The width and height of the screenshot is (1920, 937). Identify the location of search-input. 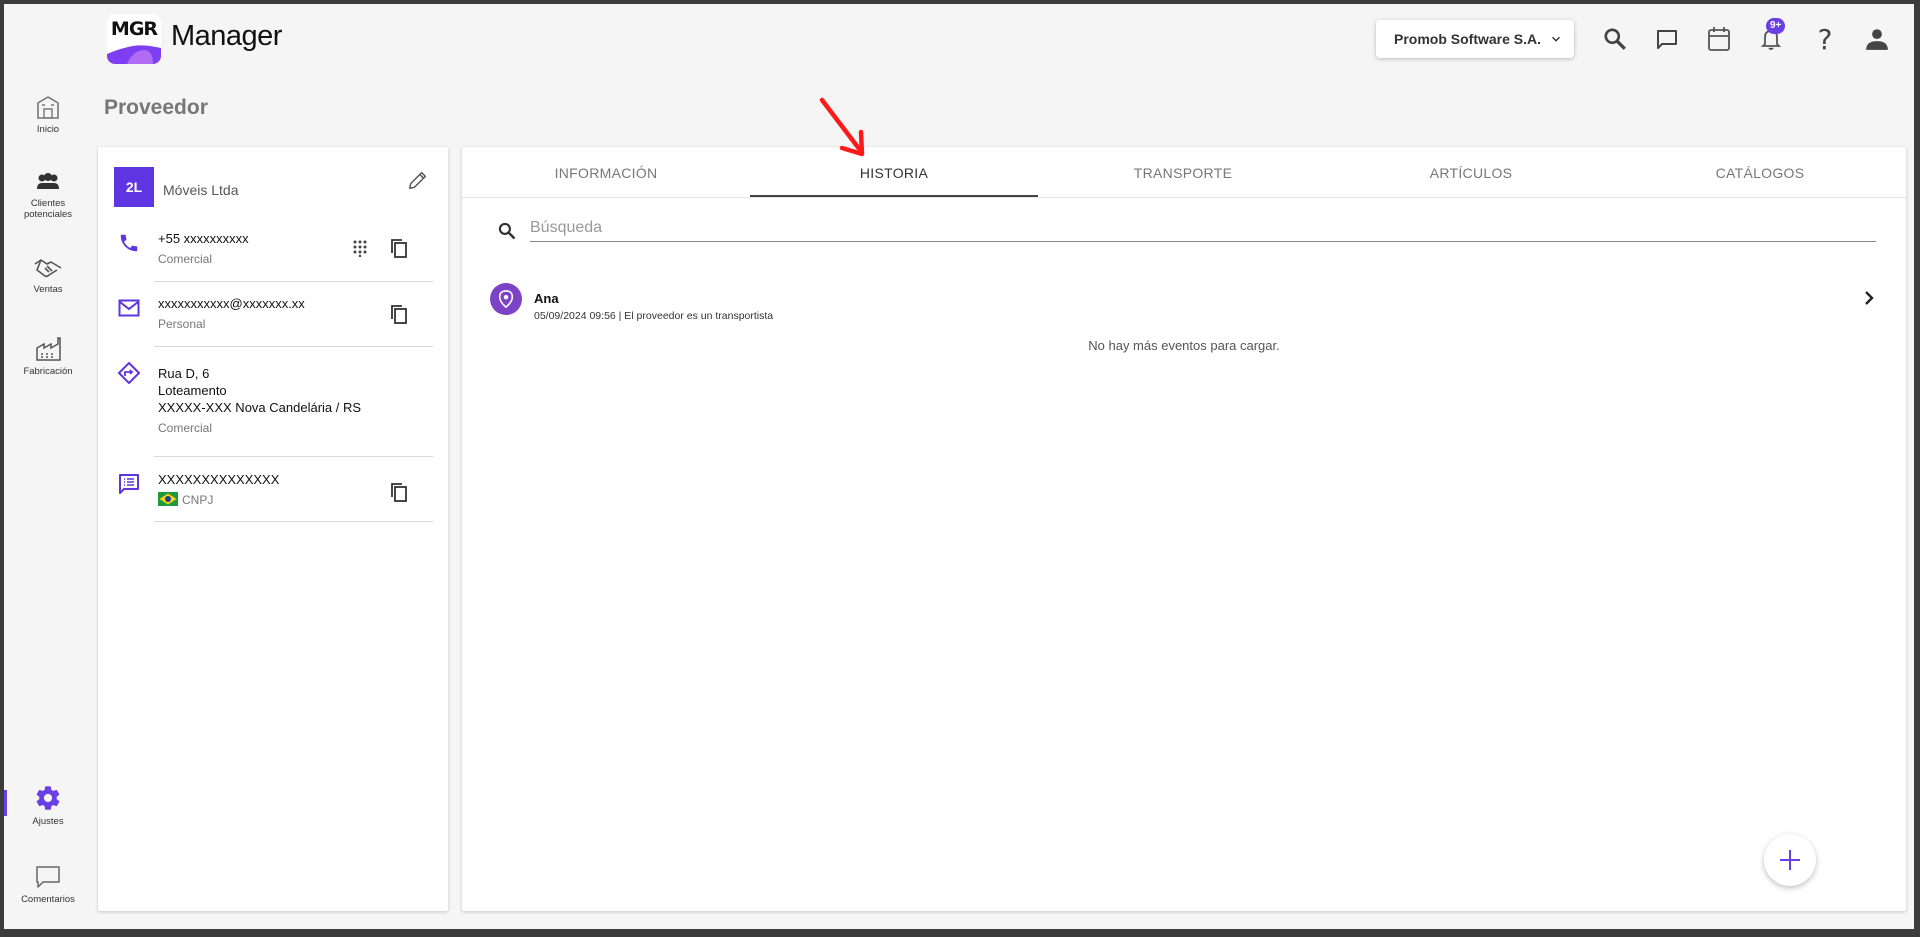
(1203, 228).